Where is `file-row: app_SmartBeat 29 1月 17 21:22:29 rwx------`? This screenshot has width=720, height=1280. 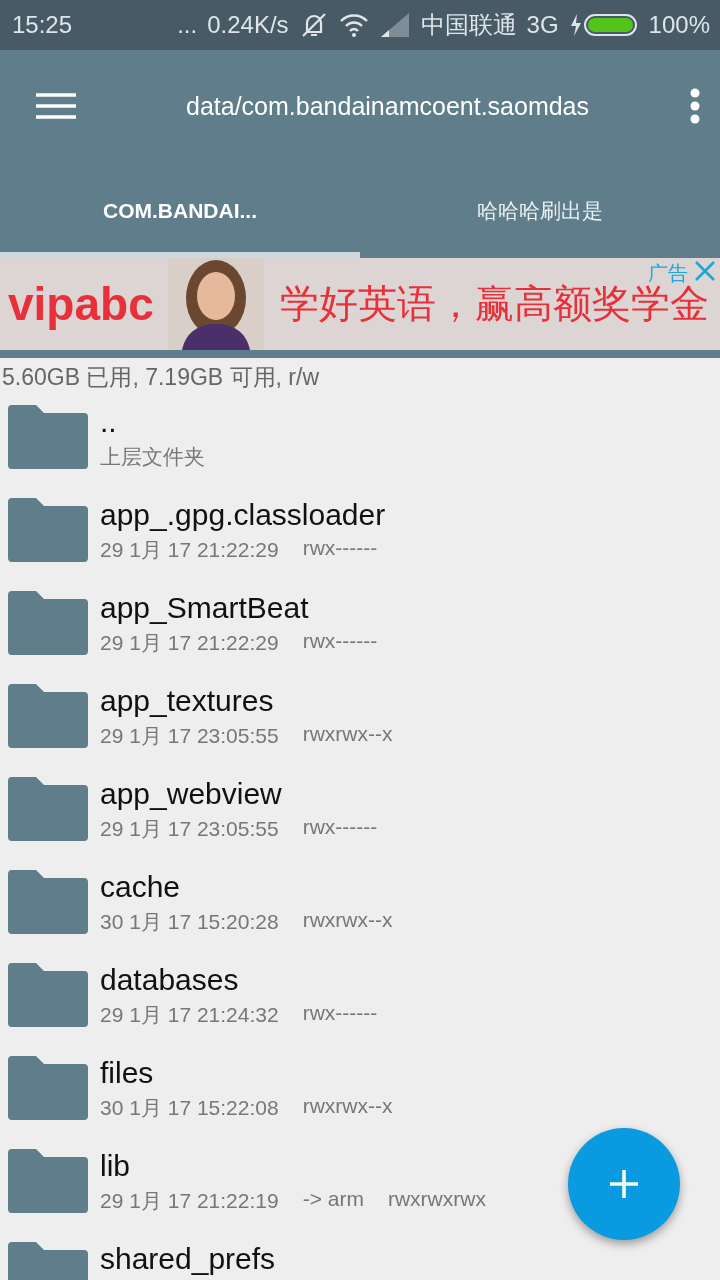 file-row: app_SmartBeat 29 1月 17 21:22:29 rwx------ is located at coordinates (360, 625).